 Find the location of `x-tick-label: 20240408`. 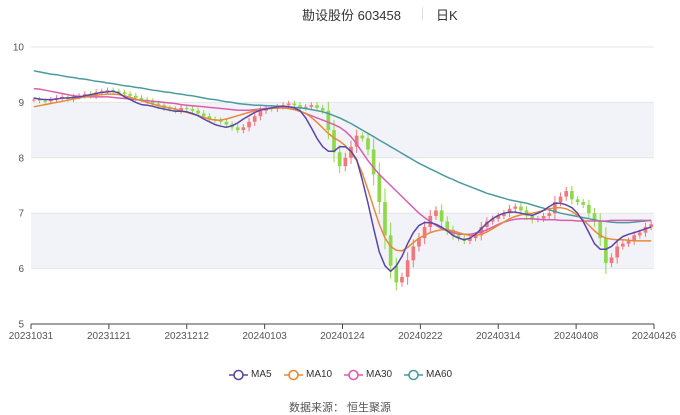

x-tick-label: 20240408 is located at coordinates (576, 336).